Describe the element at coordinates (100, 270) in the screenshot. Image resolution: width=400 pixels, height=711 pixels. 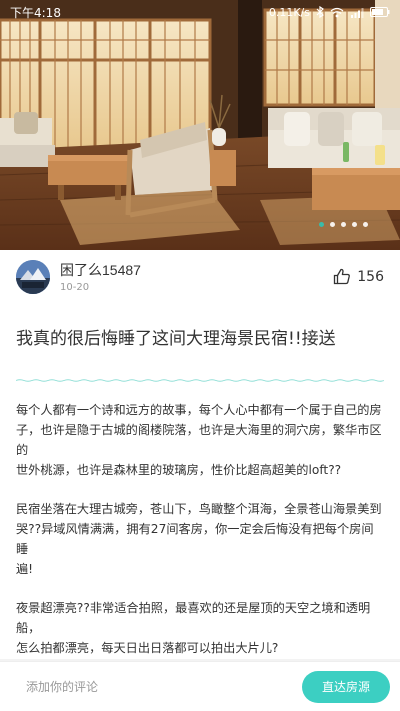
I see `author-name: 困了么15487` at that location.